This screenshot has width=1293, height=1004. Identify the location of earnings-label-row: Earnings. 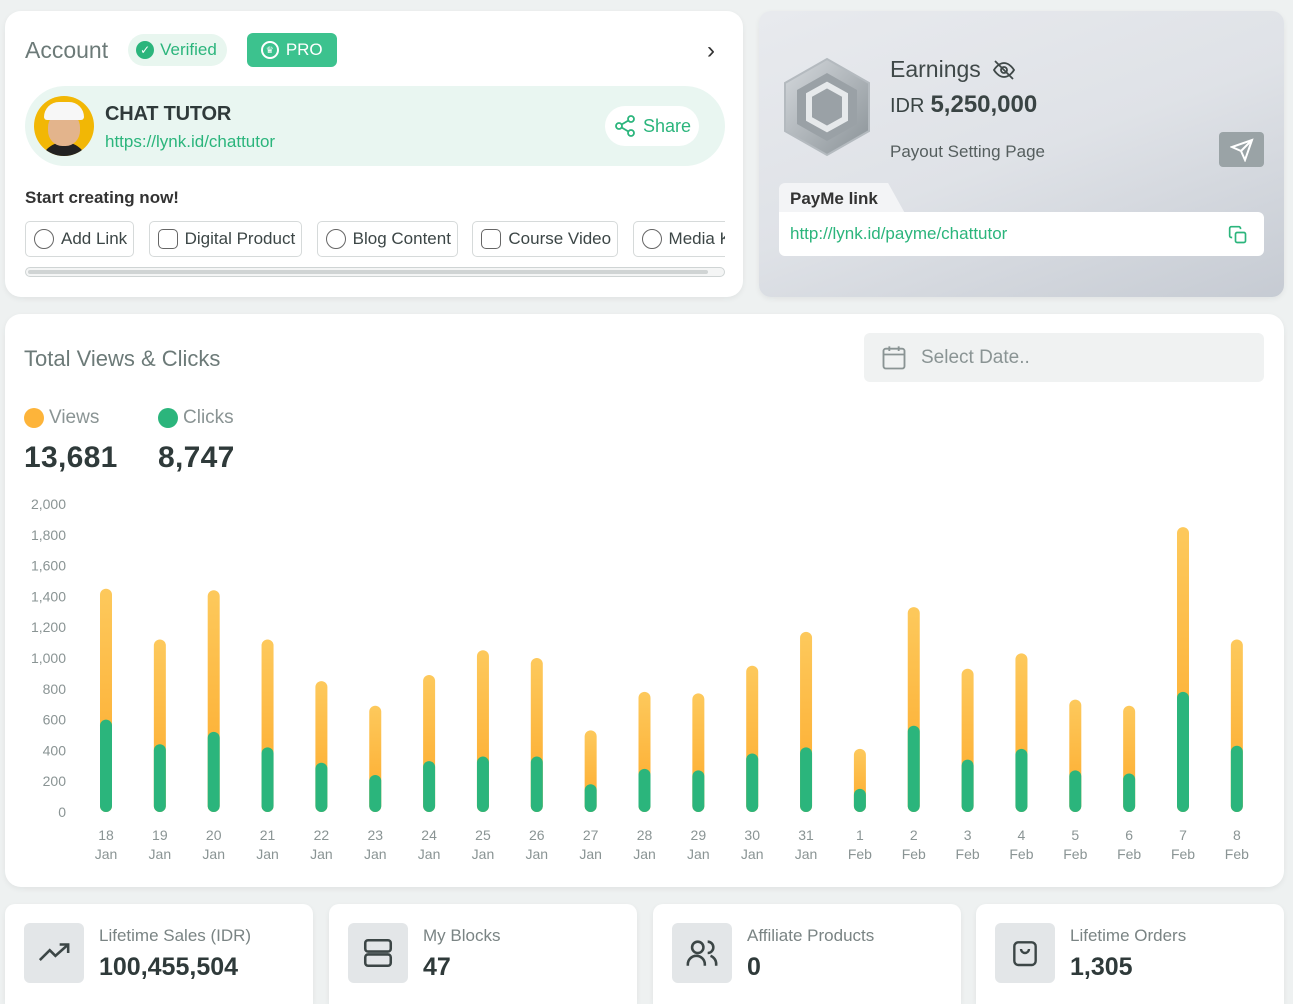
(953, 69).